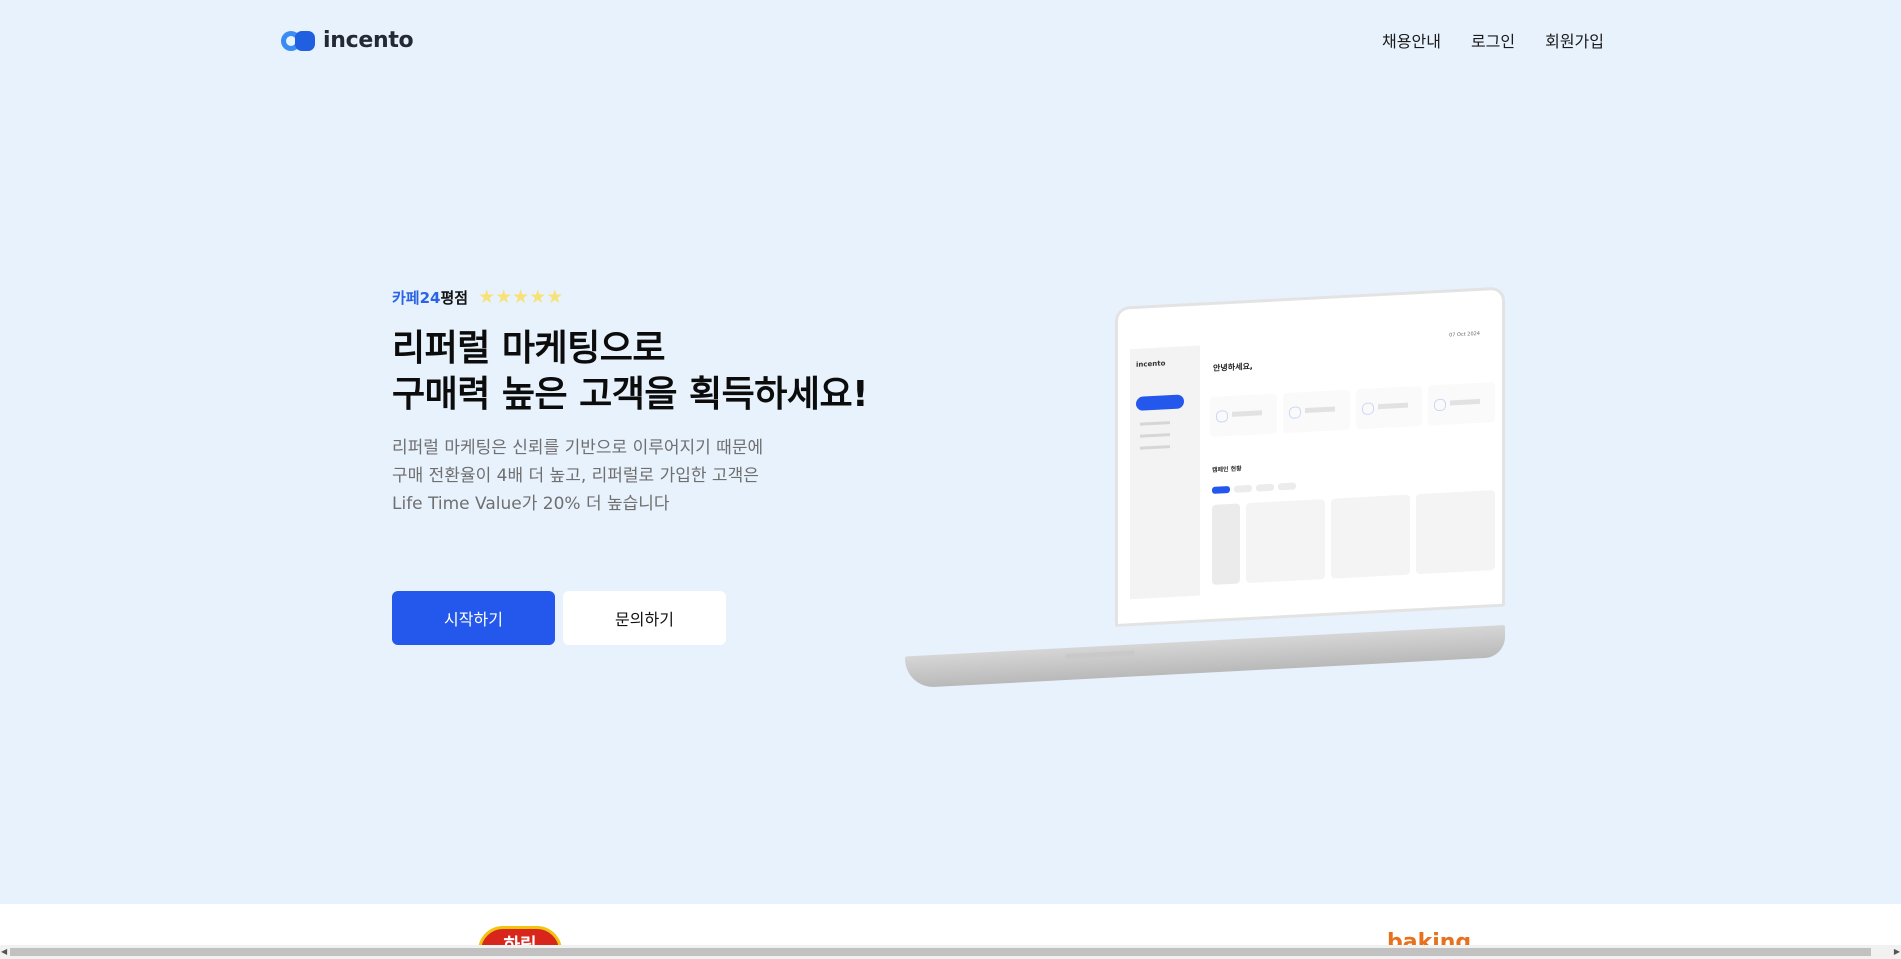 This screenshot has width=1901, height=959. I want to click on preview-logo: incento, so click(1151, 364).